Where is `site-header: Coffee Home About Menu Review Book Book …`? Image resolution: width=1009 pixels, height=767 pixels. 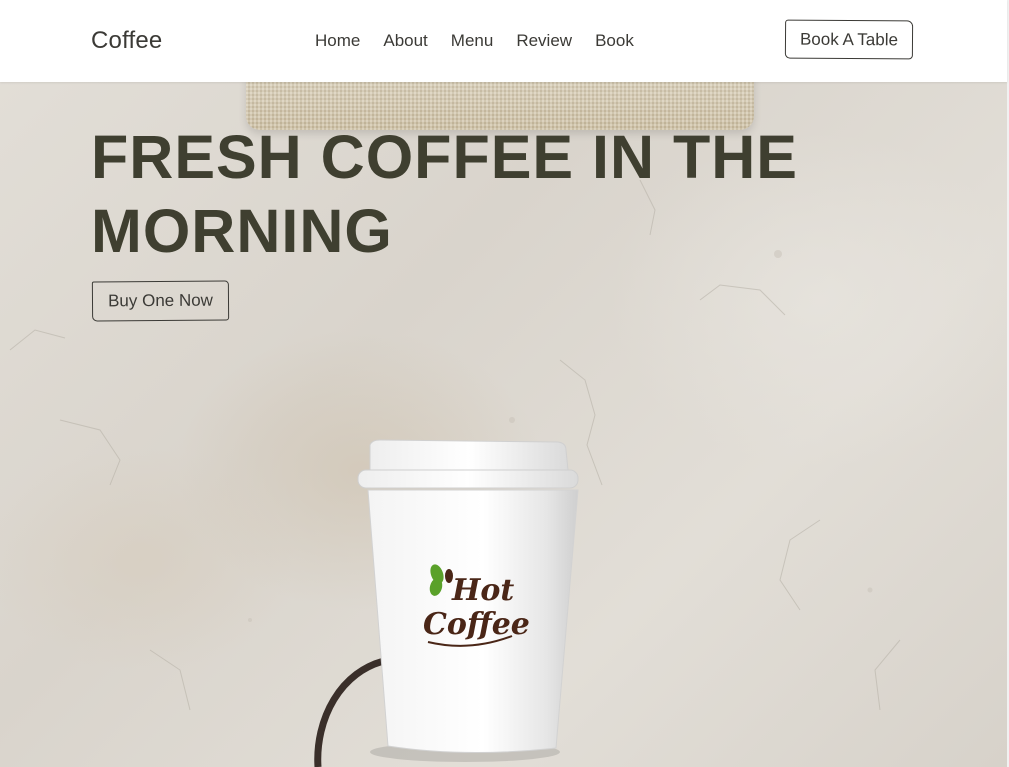
site-header: Coffee Home About Menu Review Book Book … is located at coordinates (503, 41).